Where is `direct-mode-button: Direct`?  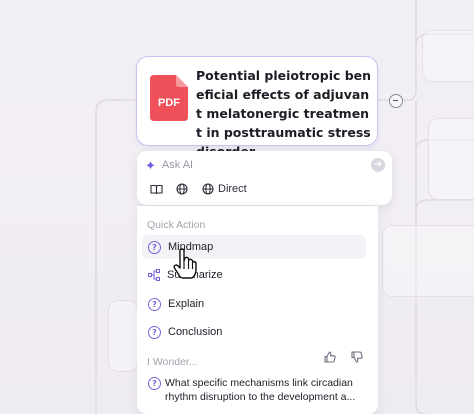
direct-mode-button: Direct is located at coordinates (224, 189).